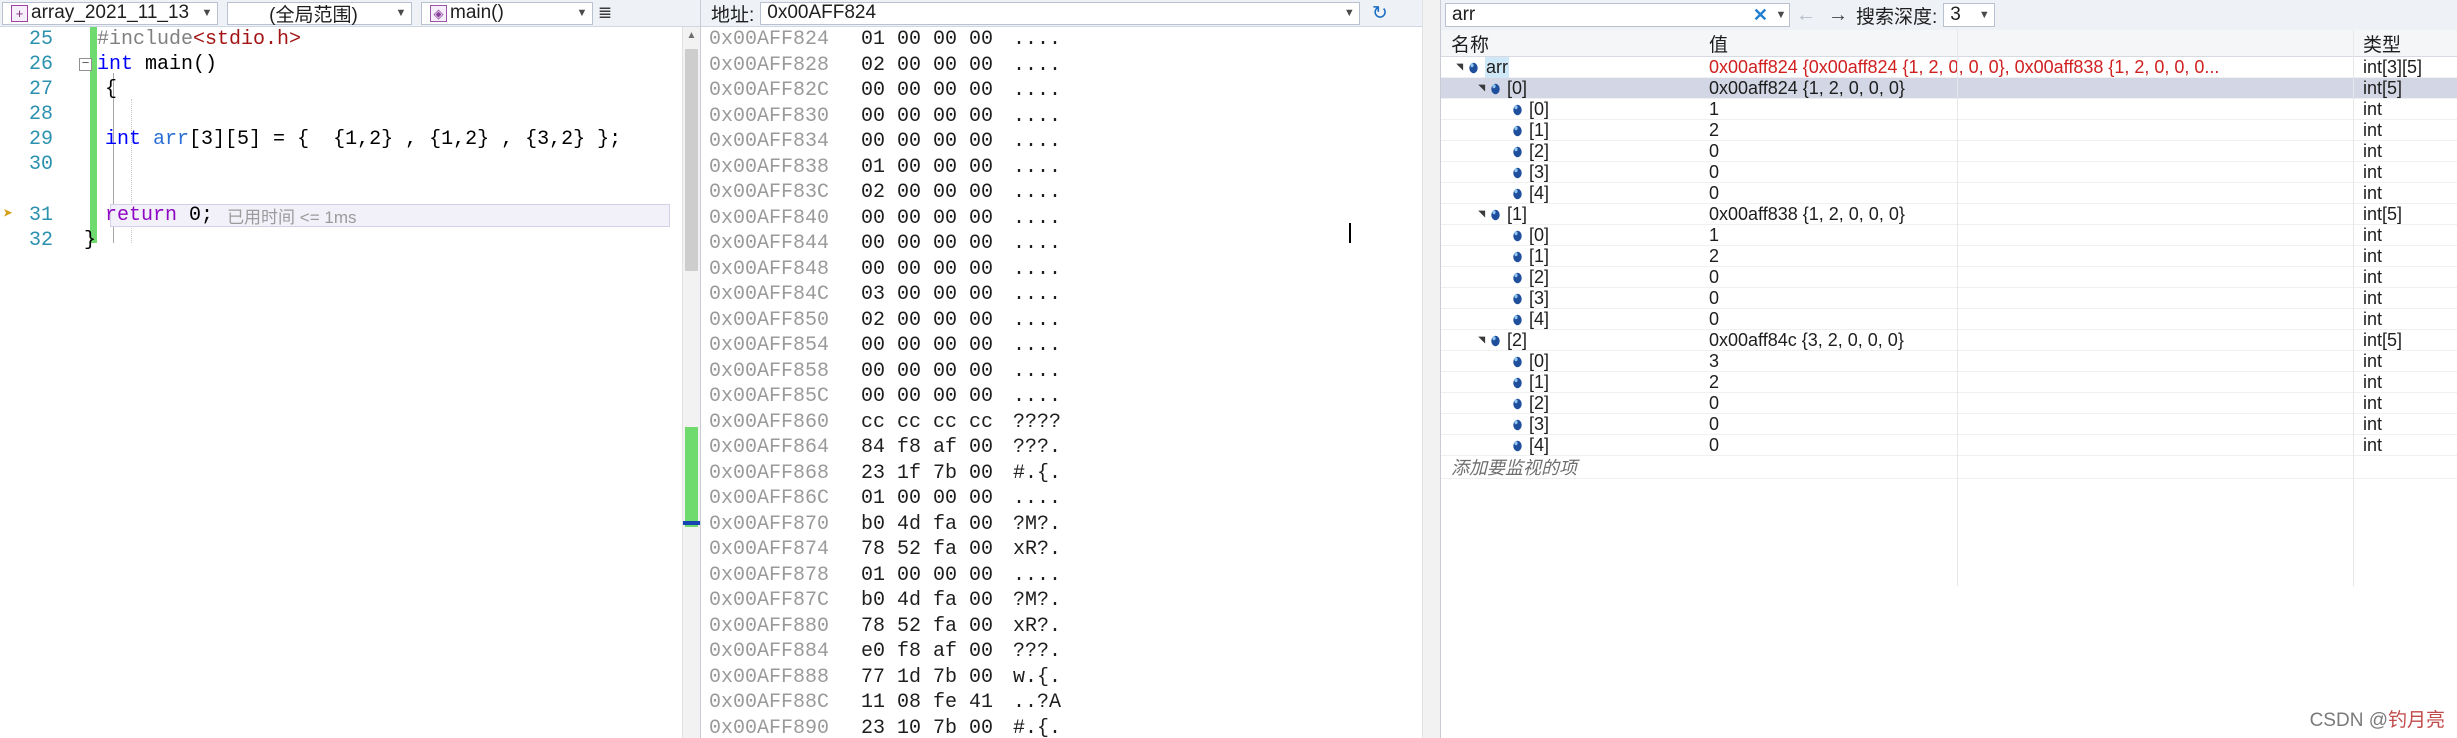 This screenshot has width=2457, height=738. What do you see at coordinates (691, 382) in the screenshot?
I see `editor-vertical-scrollbar: ▲` at bounding box center [691, 382].